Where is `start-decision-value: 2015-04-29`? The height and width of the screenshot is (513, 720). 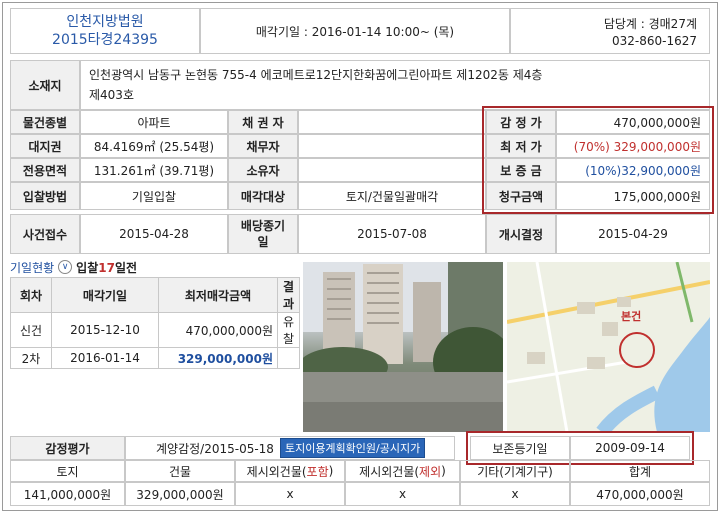 start-decision-value: 2015-04-29 is located at coordinates (633, 234).